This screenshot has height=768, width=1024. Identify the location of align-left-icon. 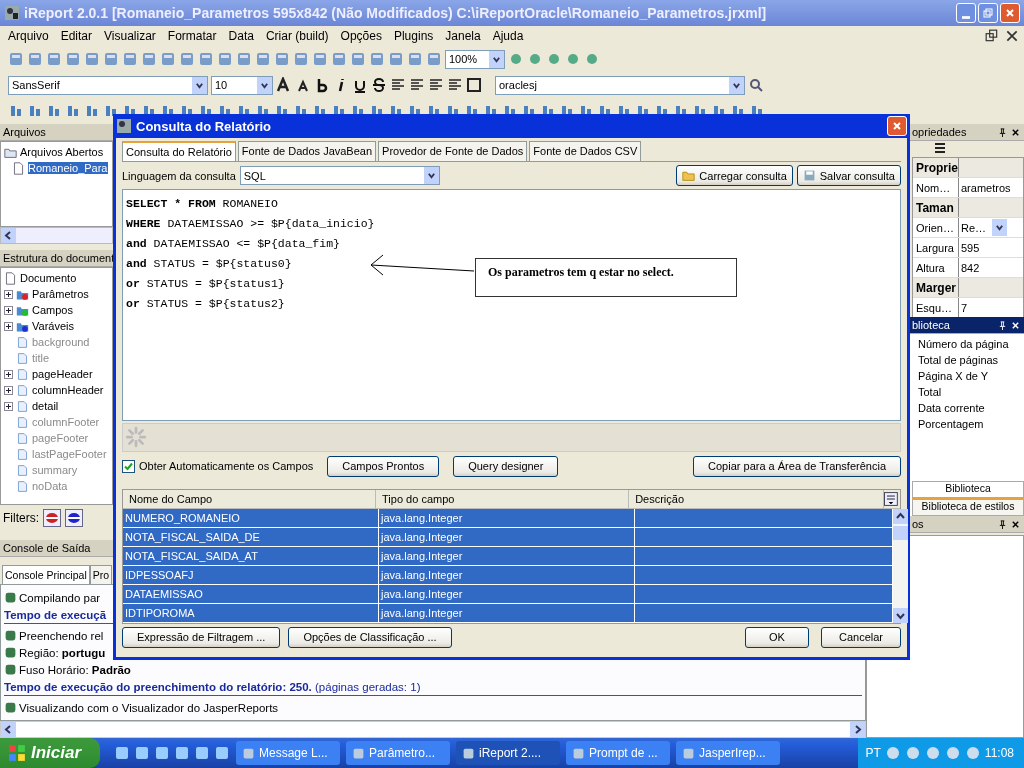
(398, 85).